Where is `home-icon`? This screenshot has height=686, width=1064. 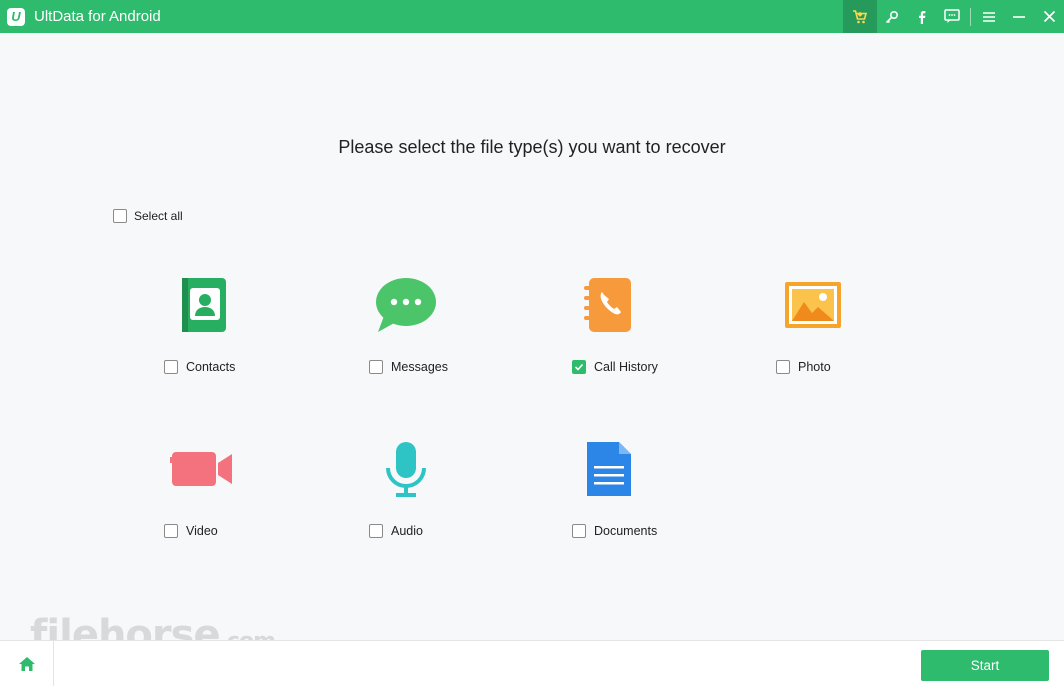 home-icon is located at coordinates (26, 664).